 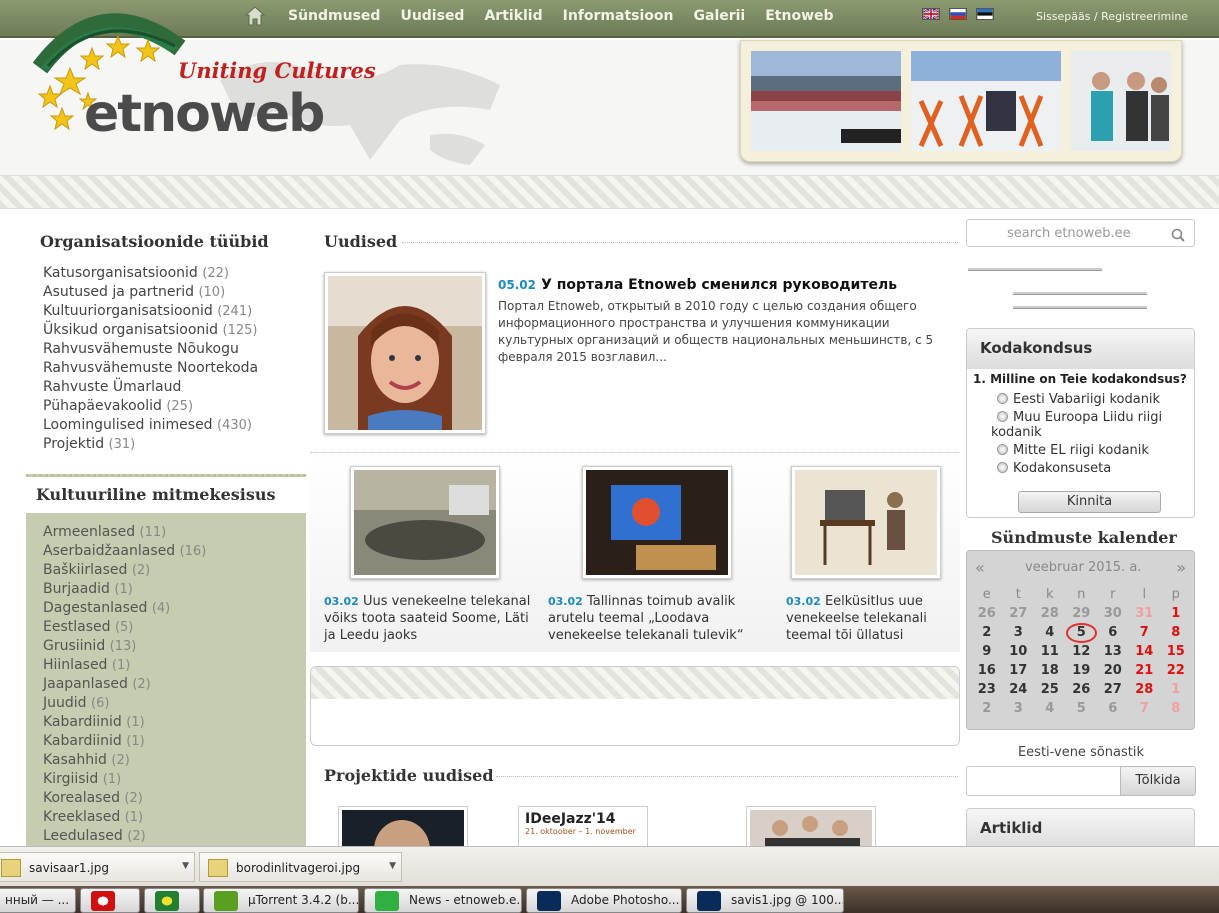 What do you see at coordinates (124, 589) in the screenshot?
I see `list-item: Burjaadid (1)` at bounding box center [124, 589].